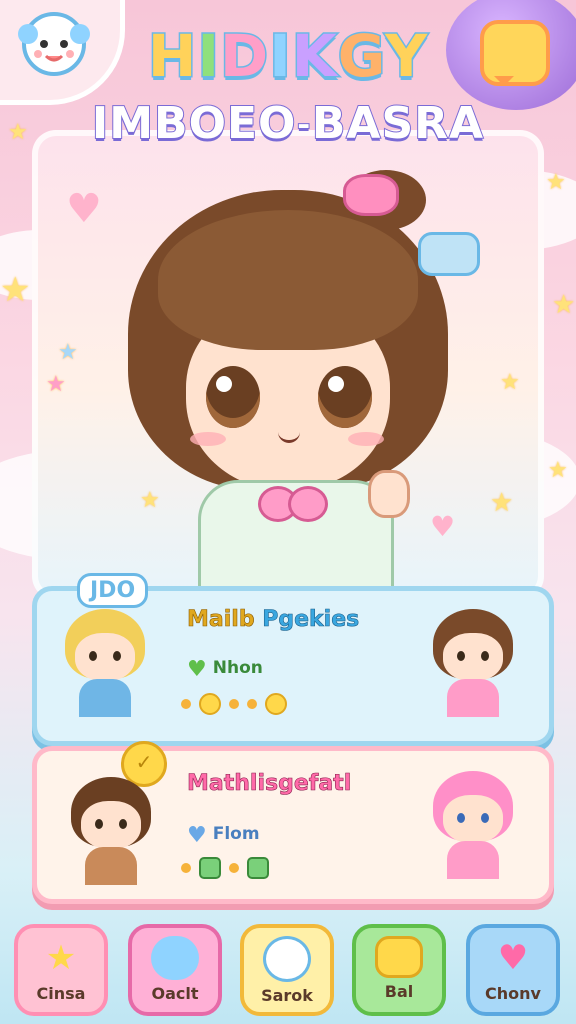 The width and height of the screenshot is (576, 1024). I want to click on hair-ribbon, so click(371, 195).